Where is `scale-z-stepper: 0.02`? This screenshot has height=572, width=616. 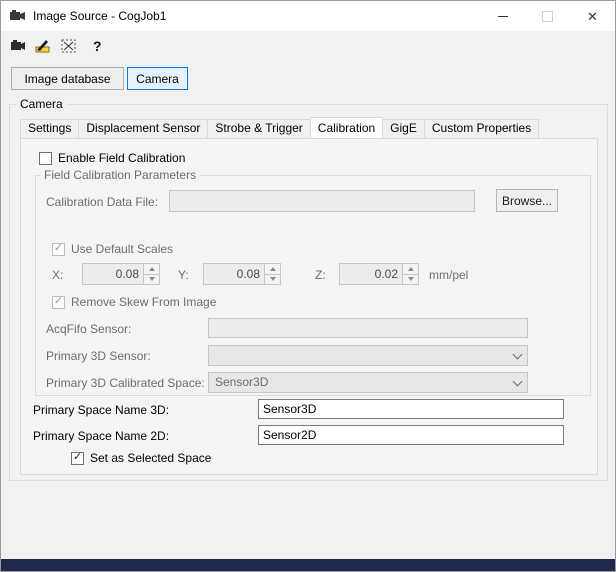
scale-z-stepper: 0.02 is located at coordinates (379, 274).